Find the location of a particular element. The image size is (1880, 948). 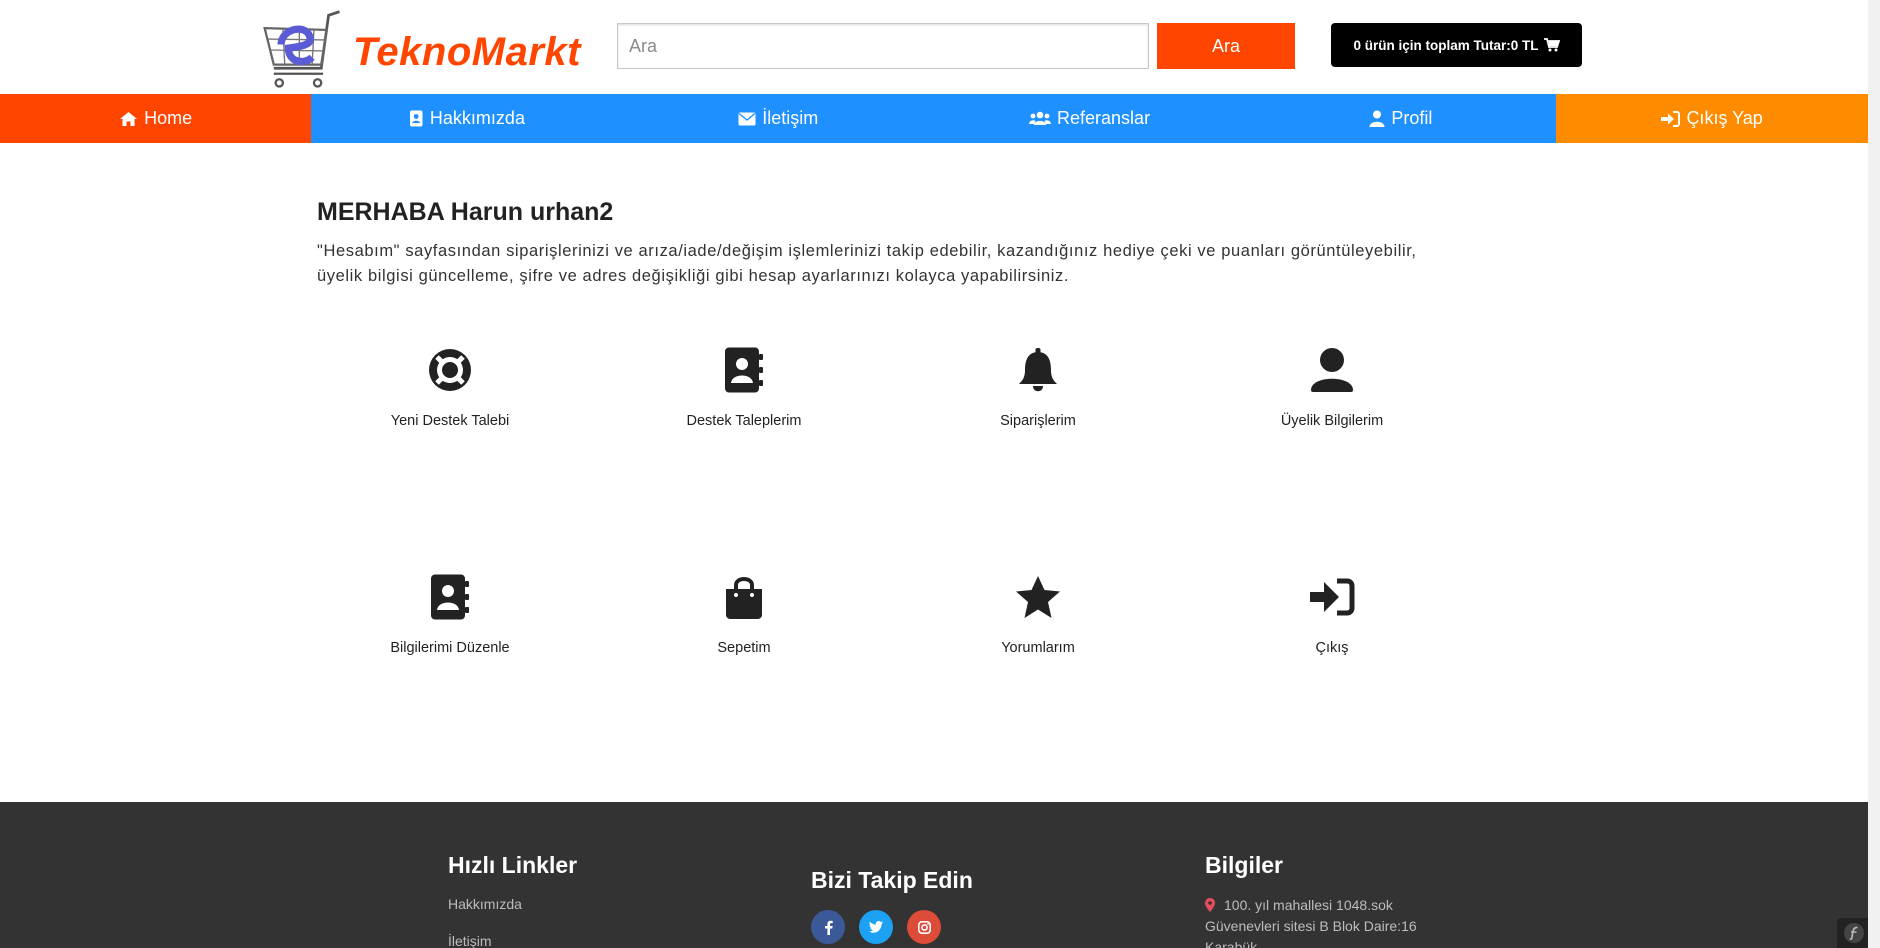

twitter-button is located at coordinates (876, 927).